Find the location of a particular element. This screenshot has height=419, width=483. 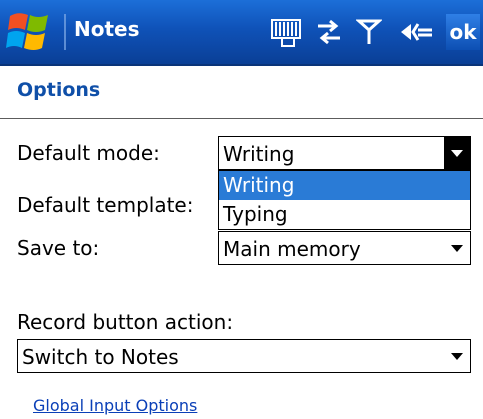

default-mode-list: Writing Typing is located at coordinates (344, 200).